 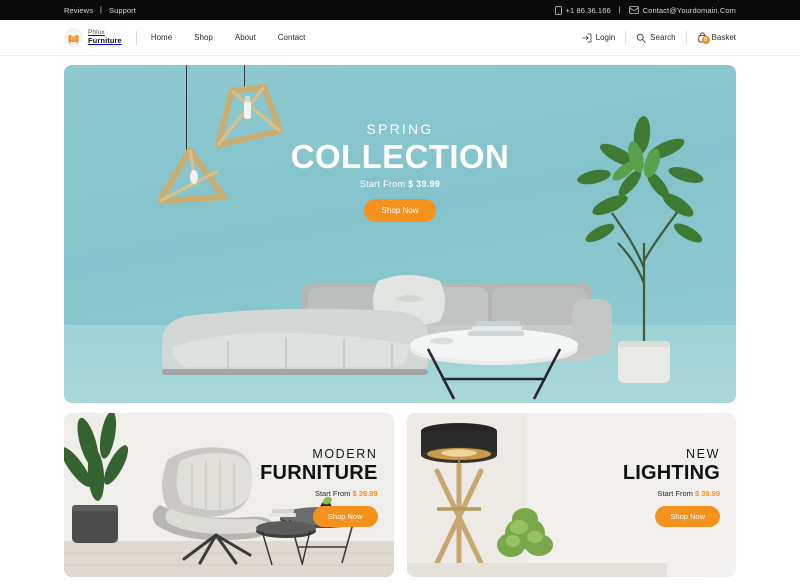 I want to click on topbar-link-support: Support, so click(x=122, y=10).